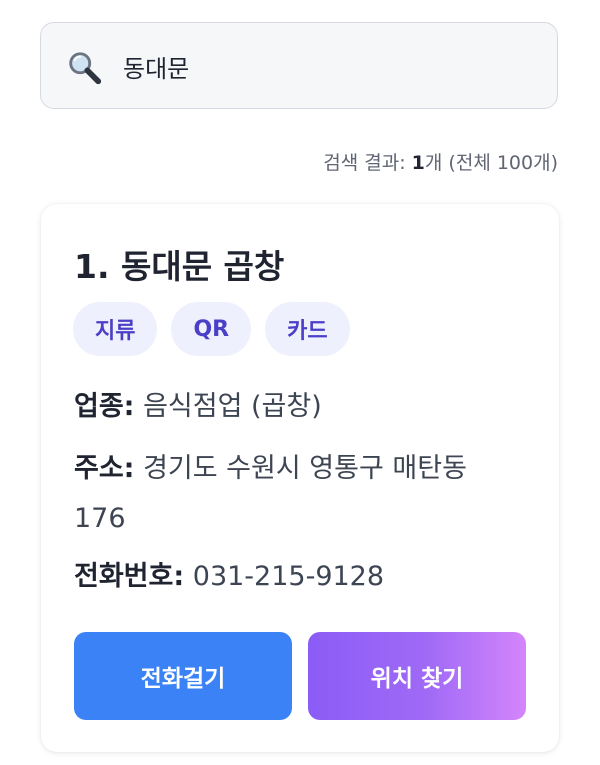  I want to click on call-button: 전화걸기, so click(183, 676).